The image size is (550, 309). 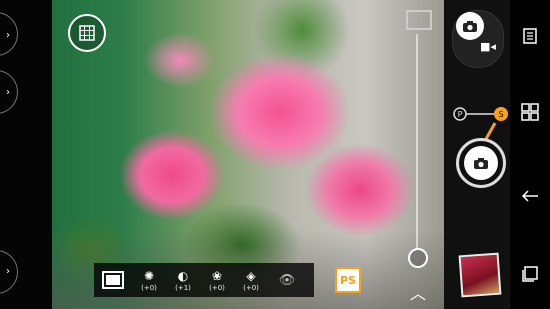 I want to click on shutter-button, so click(x=481, y=163).